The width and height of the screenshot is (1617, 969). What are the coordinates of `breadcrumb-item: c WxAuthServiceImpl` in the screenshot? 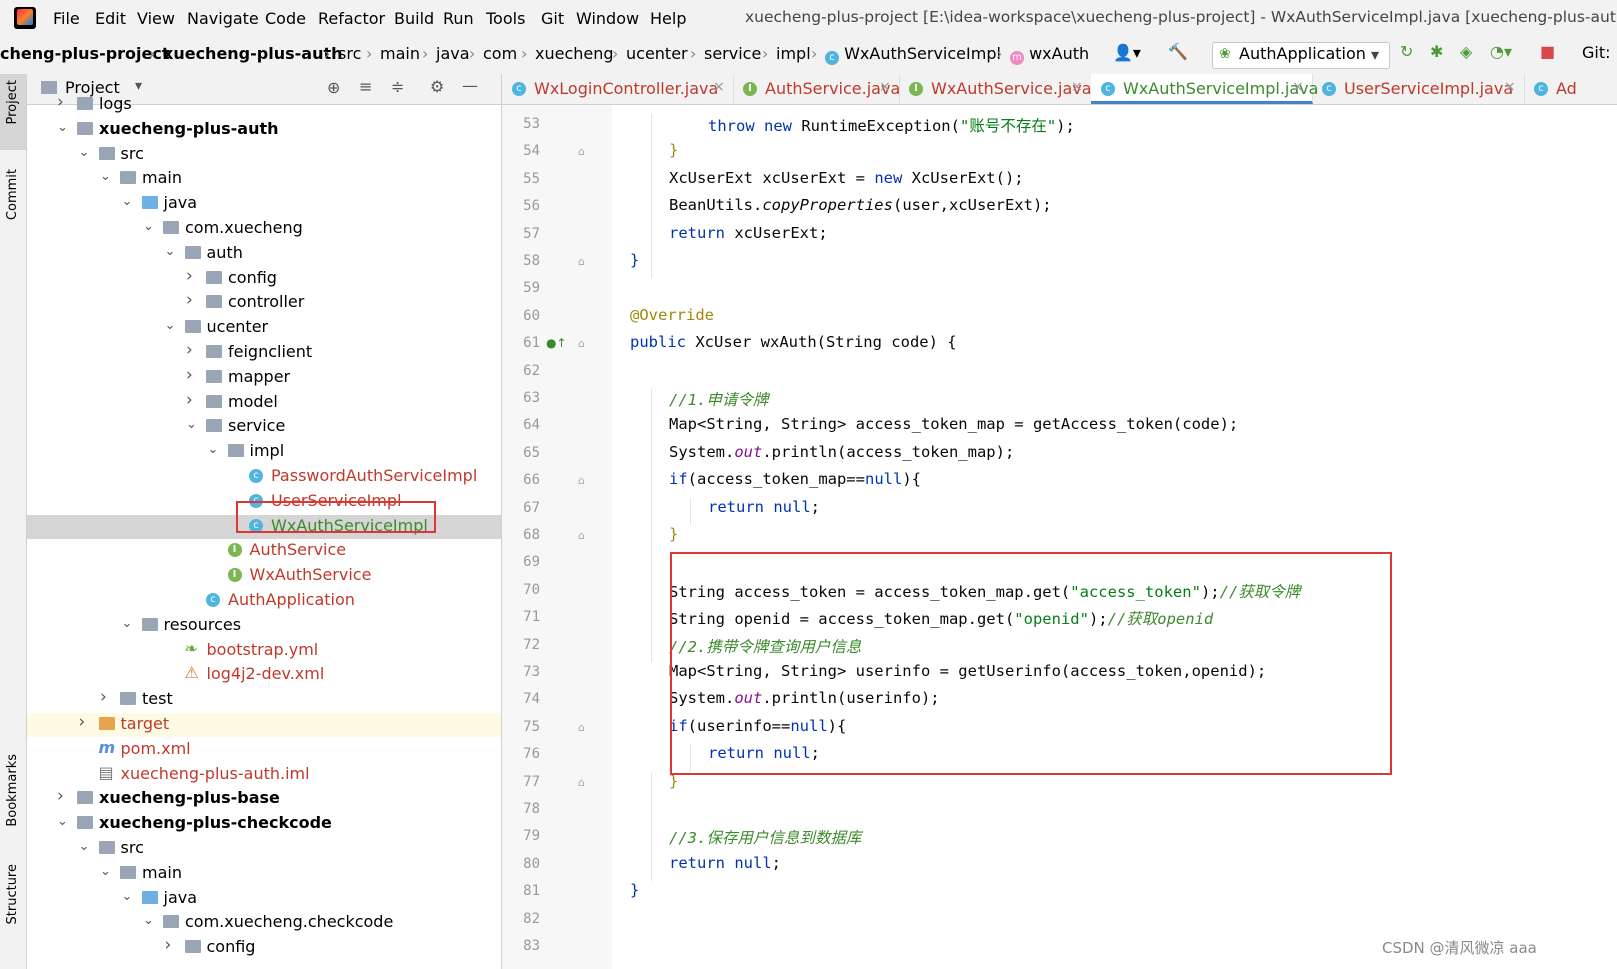 It's located at (913, 54).